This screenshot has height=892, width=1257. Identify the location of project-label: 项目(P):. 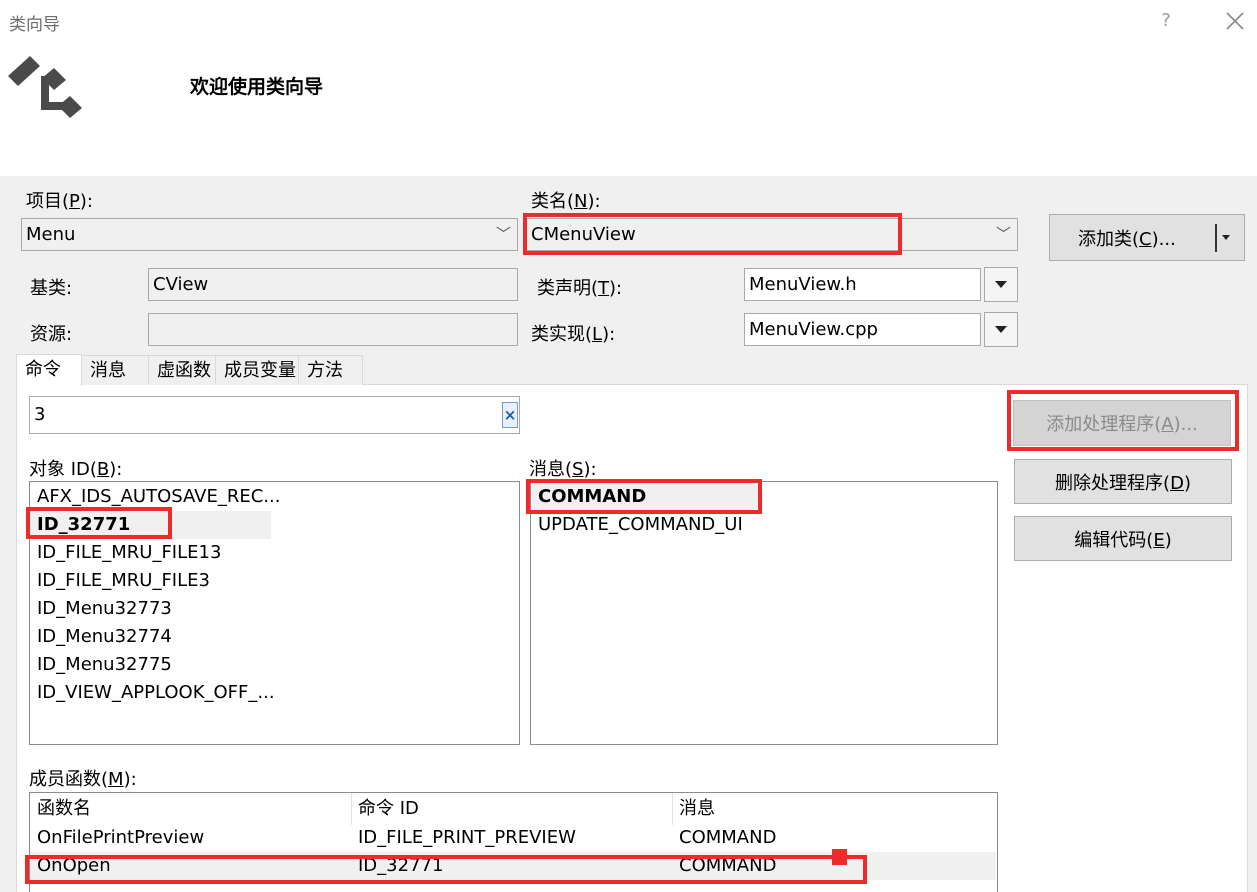
(59, 201).